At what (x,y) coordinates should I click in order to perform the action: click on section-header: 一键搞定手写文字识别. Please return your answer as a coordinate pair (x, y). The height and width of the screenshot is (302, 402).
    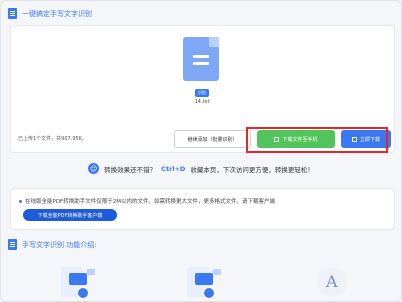
    Looking at the image, I should click on (50, 13).